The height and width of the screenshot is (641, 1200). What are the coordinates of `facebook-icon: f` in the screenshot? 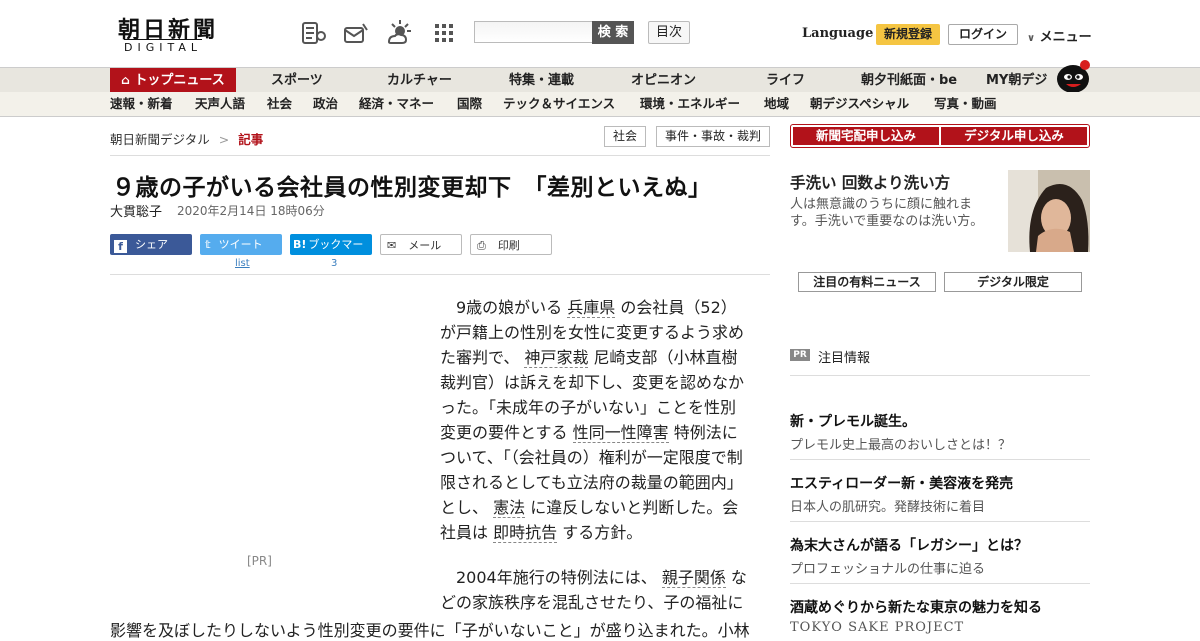 It's located at (120, 246).